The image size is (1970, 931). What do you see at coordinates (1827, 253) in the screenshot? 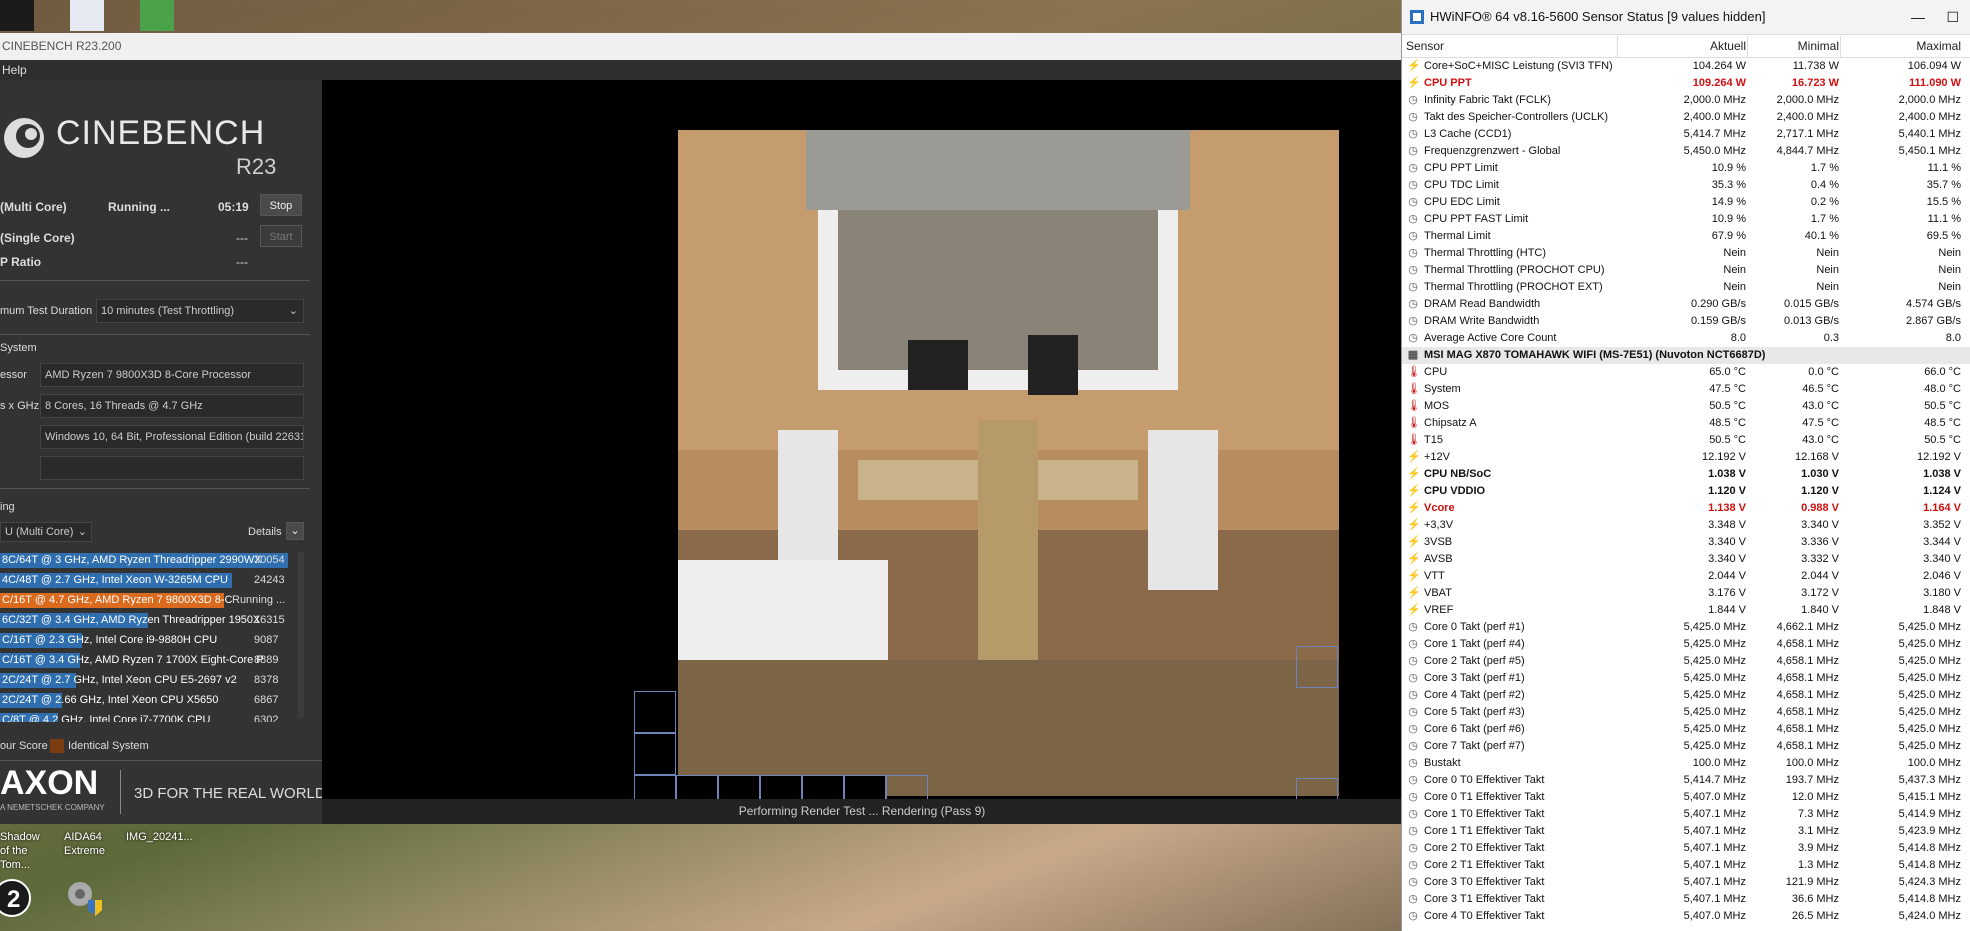
I see `sensor-min: Nein` at bounding box center [1827, 253].